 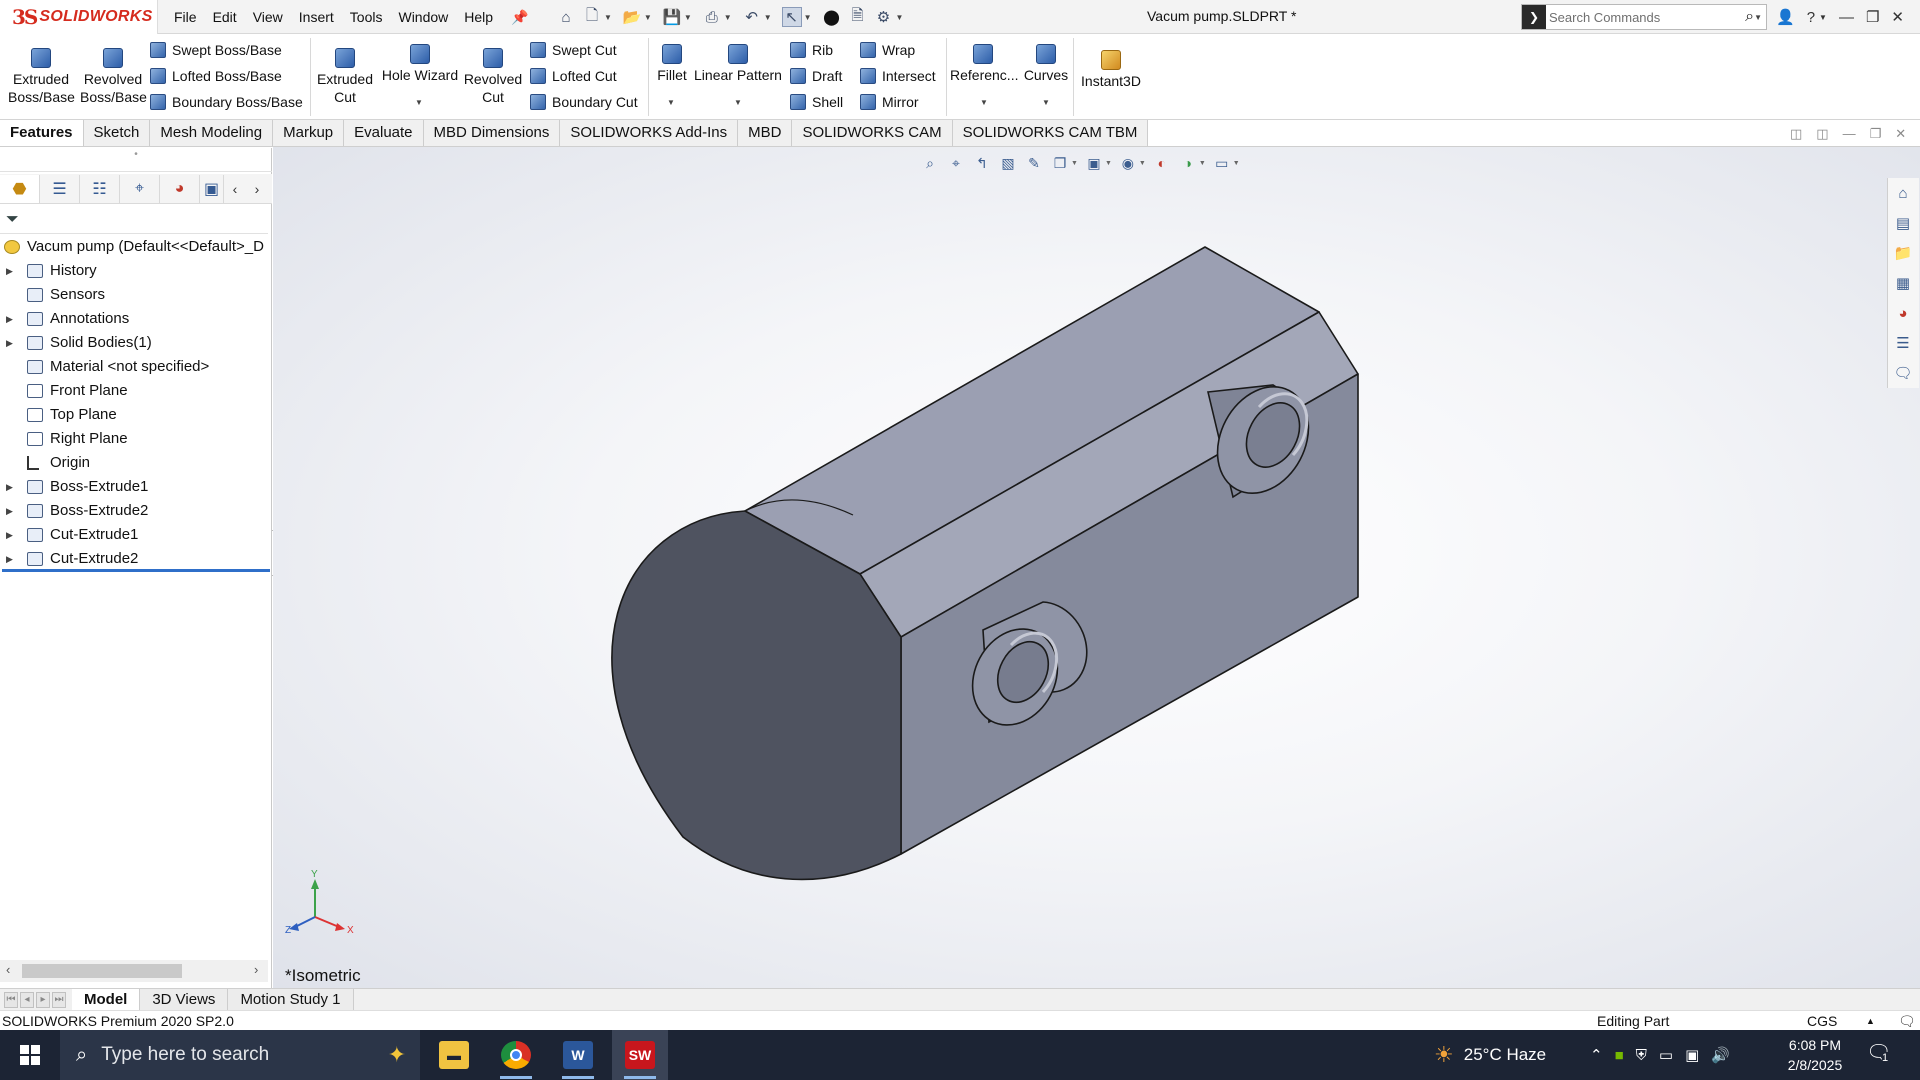 What do you see at coordinates (811, 50) in the screenshot?
I see `rib-button: Rib` at bounding box center [811, 50].